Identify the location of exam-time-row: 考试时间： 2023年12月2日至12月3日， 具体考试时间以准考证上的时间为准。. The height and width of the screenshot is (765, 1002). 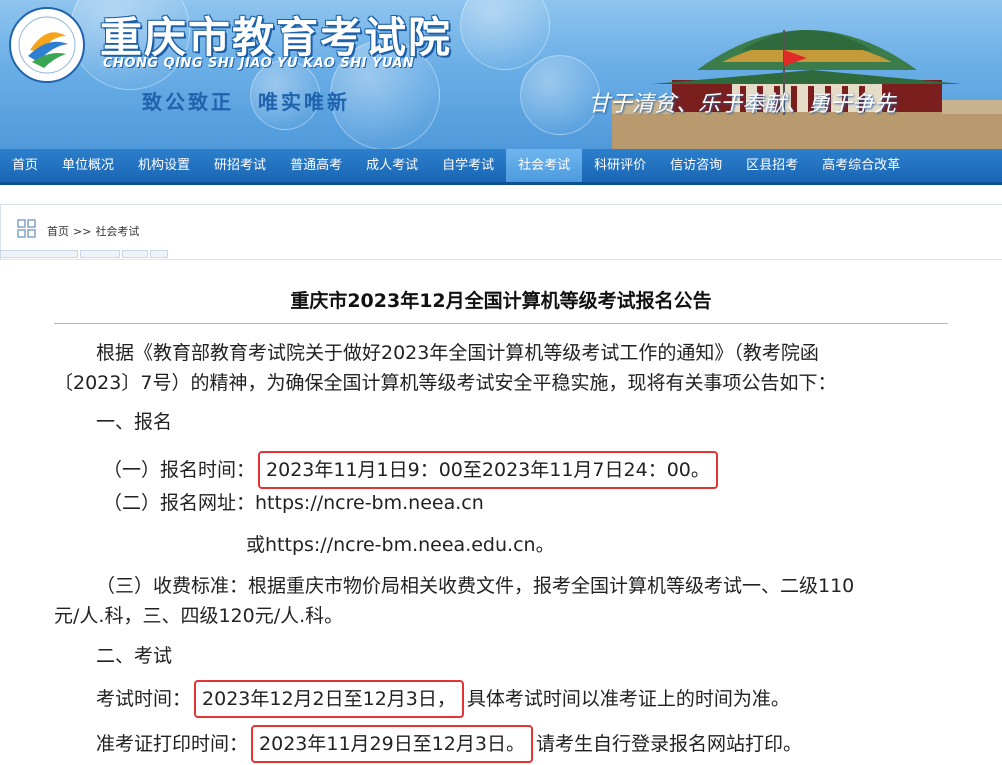
(443, 699).